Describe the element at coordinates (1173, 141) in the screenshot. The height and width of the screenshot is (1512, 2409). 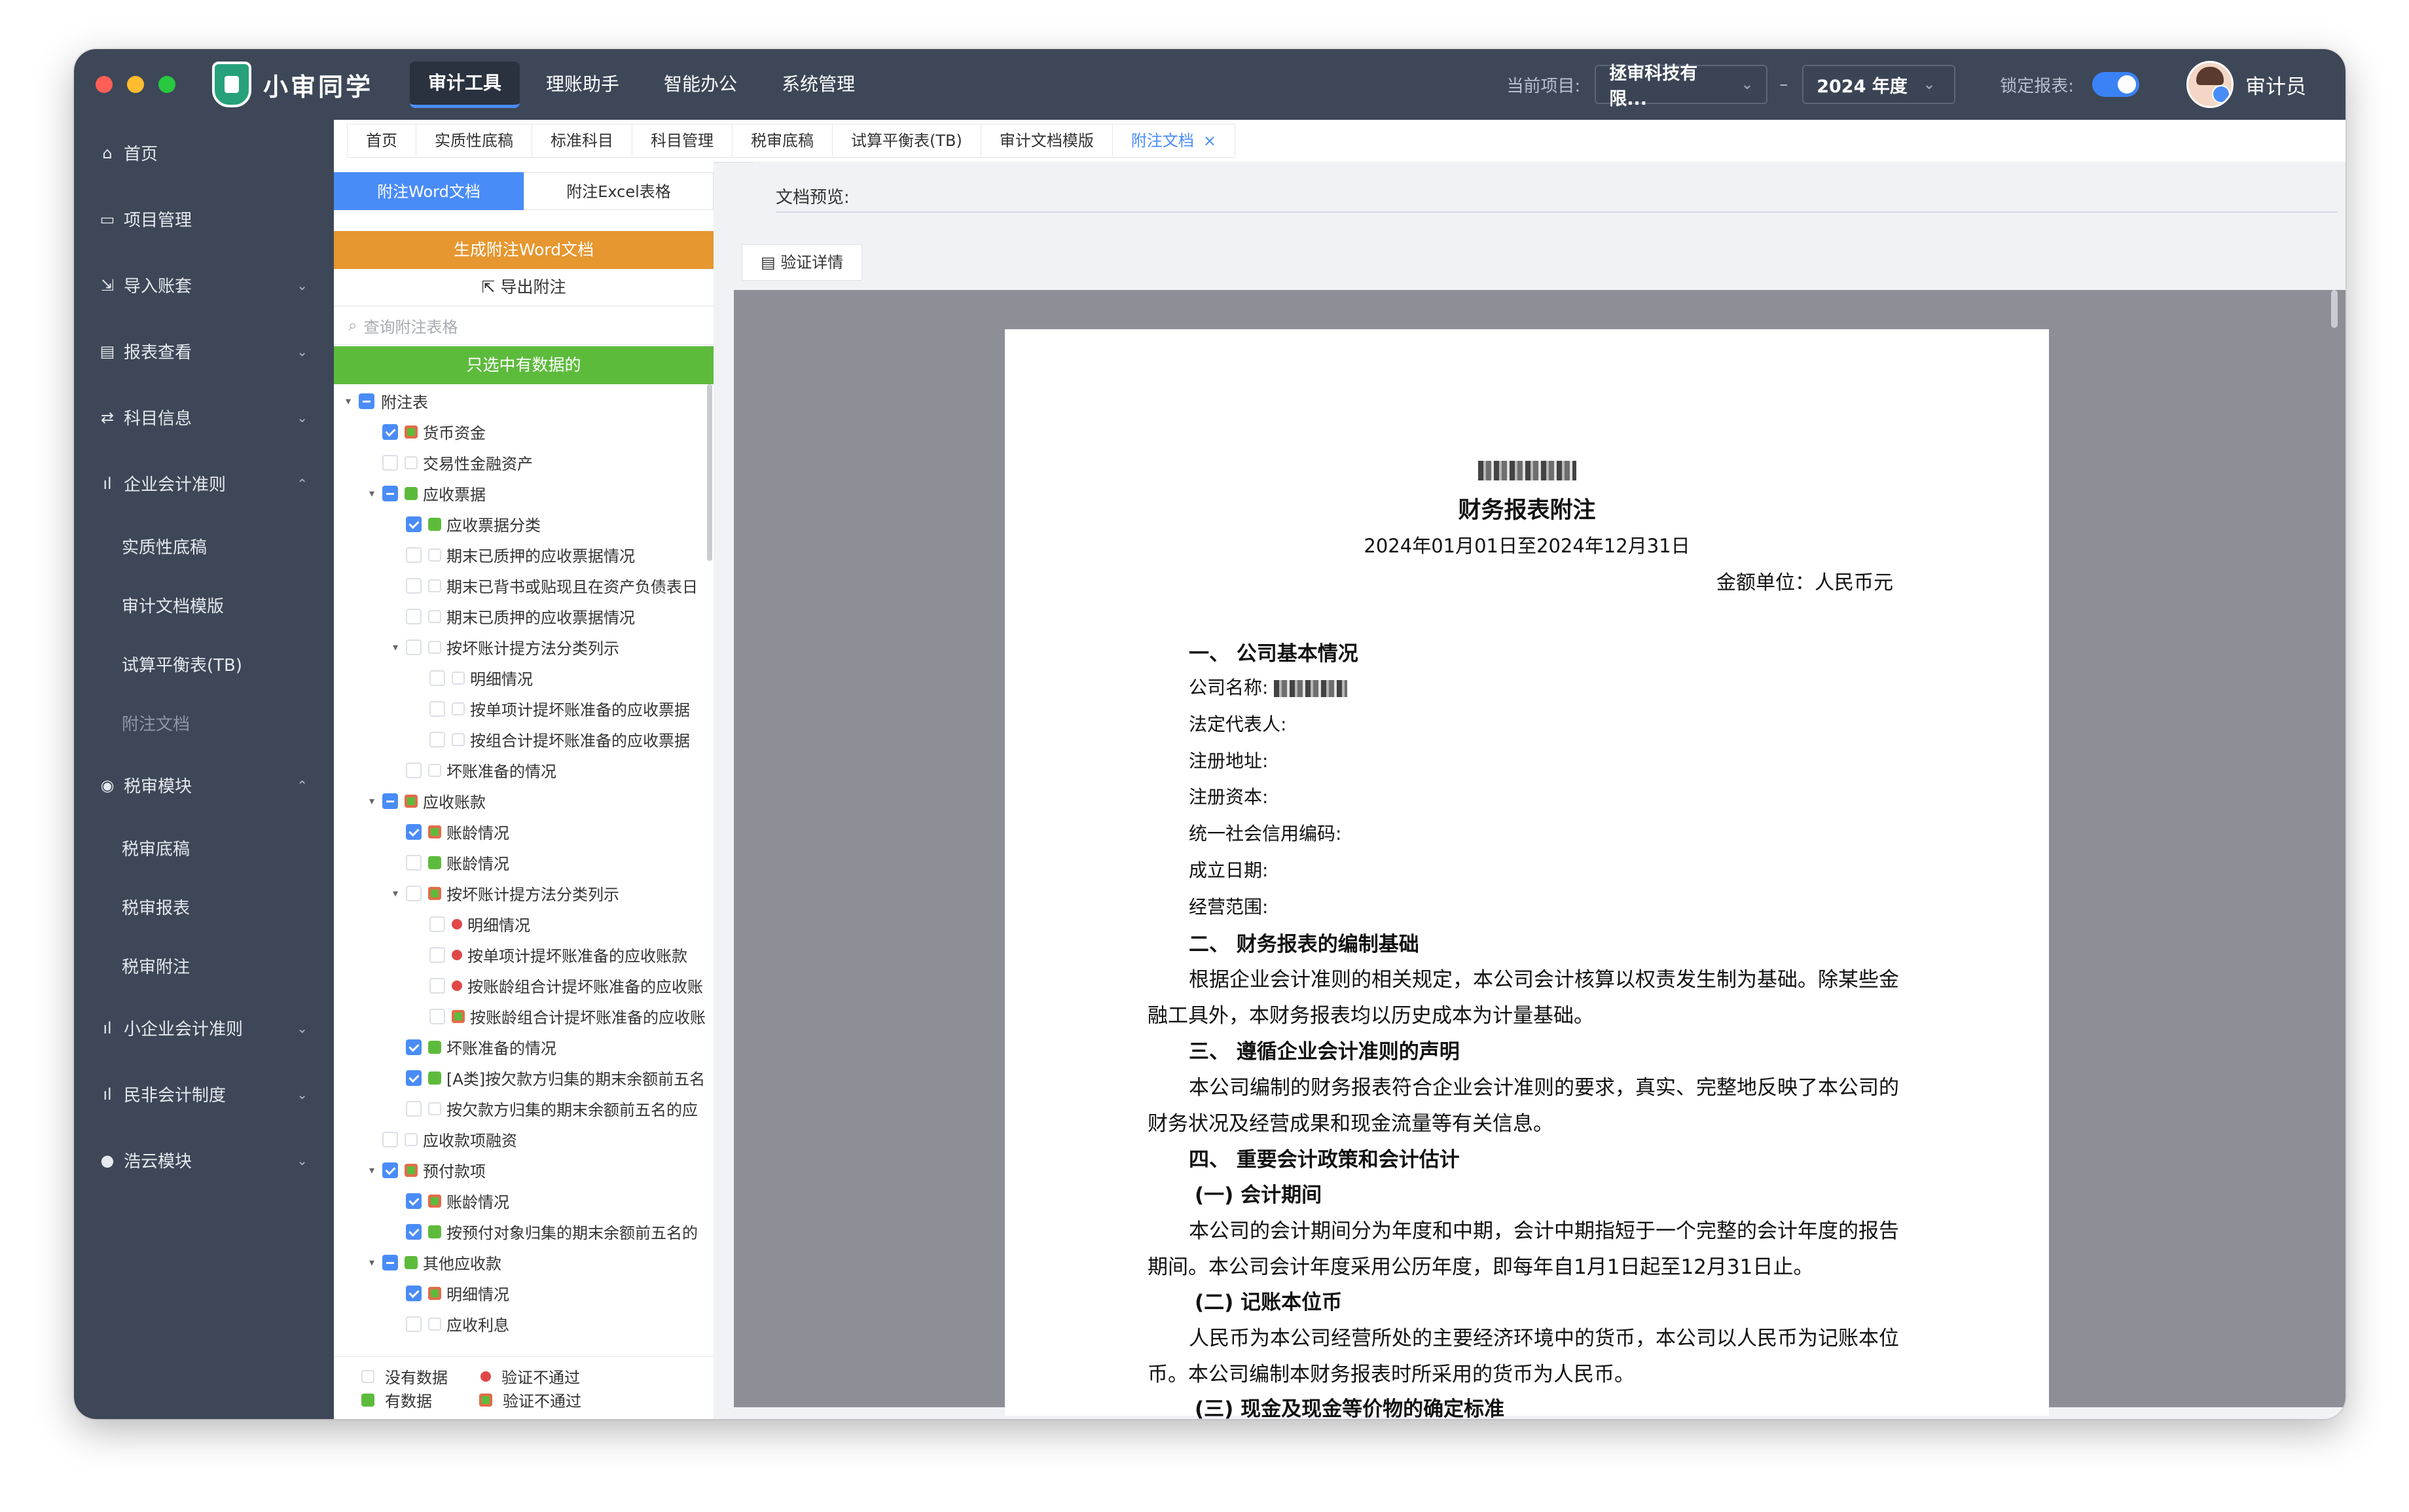
I see `tab-notes-doc: 附注文档 ×` at that location.